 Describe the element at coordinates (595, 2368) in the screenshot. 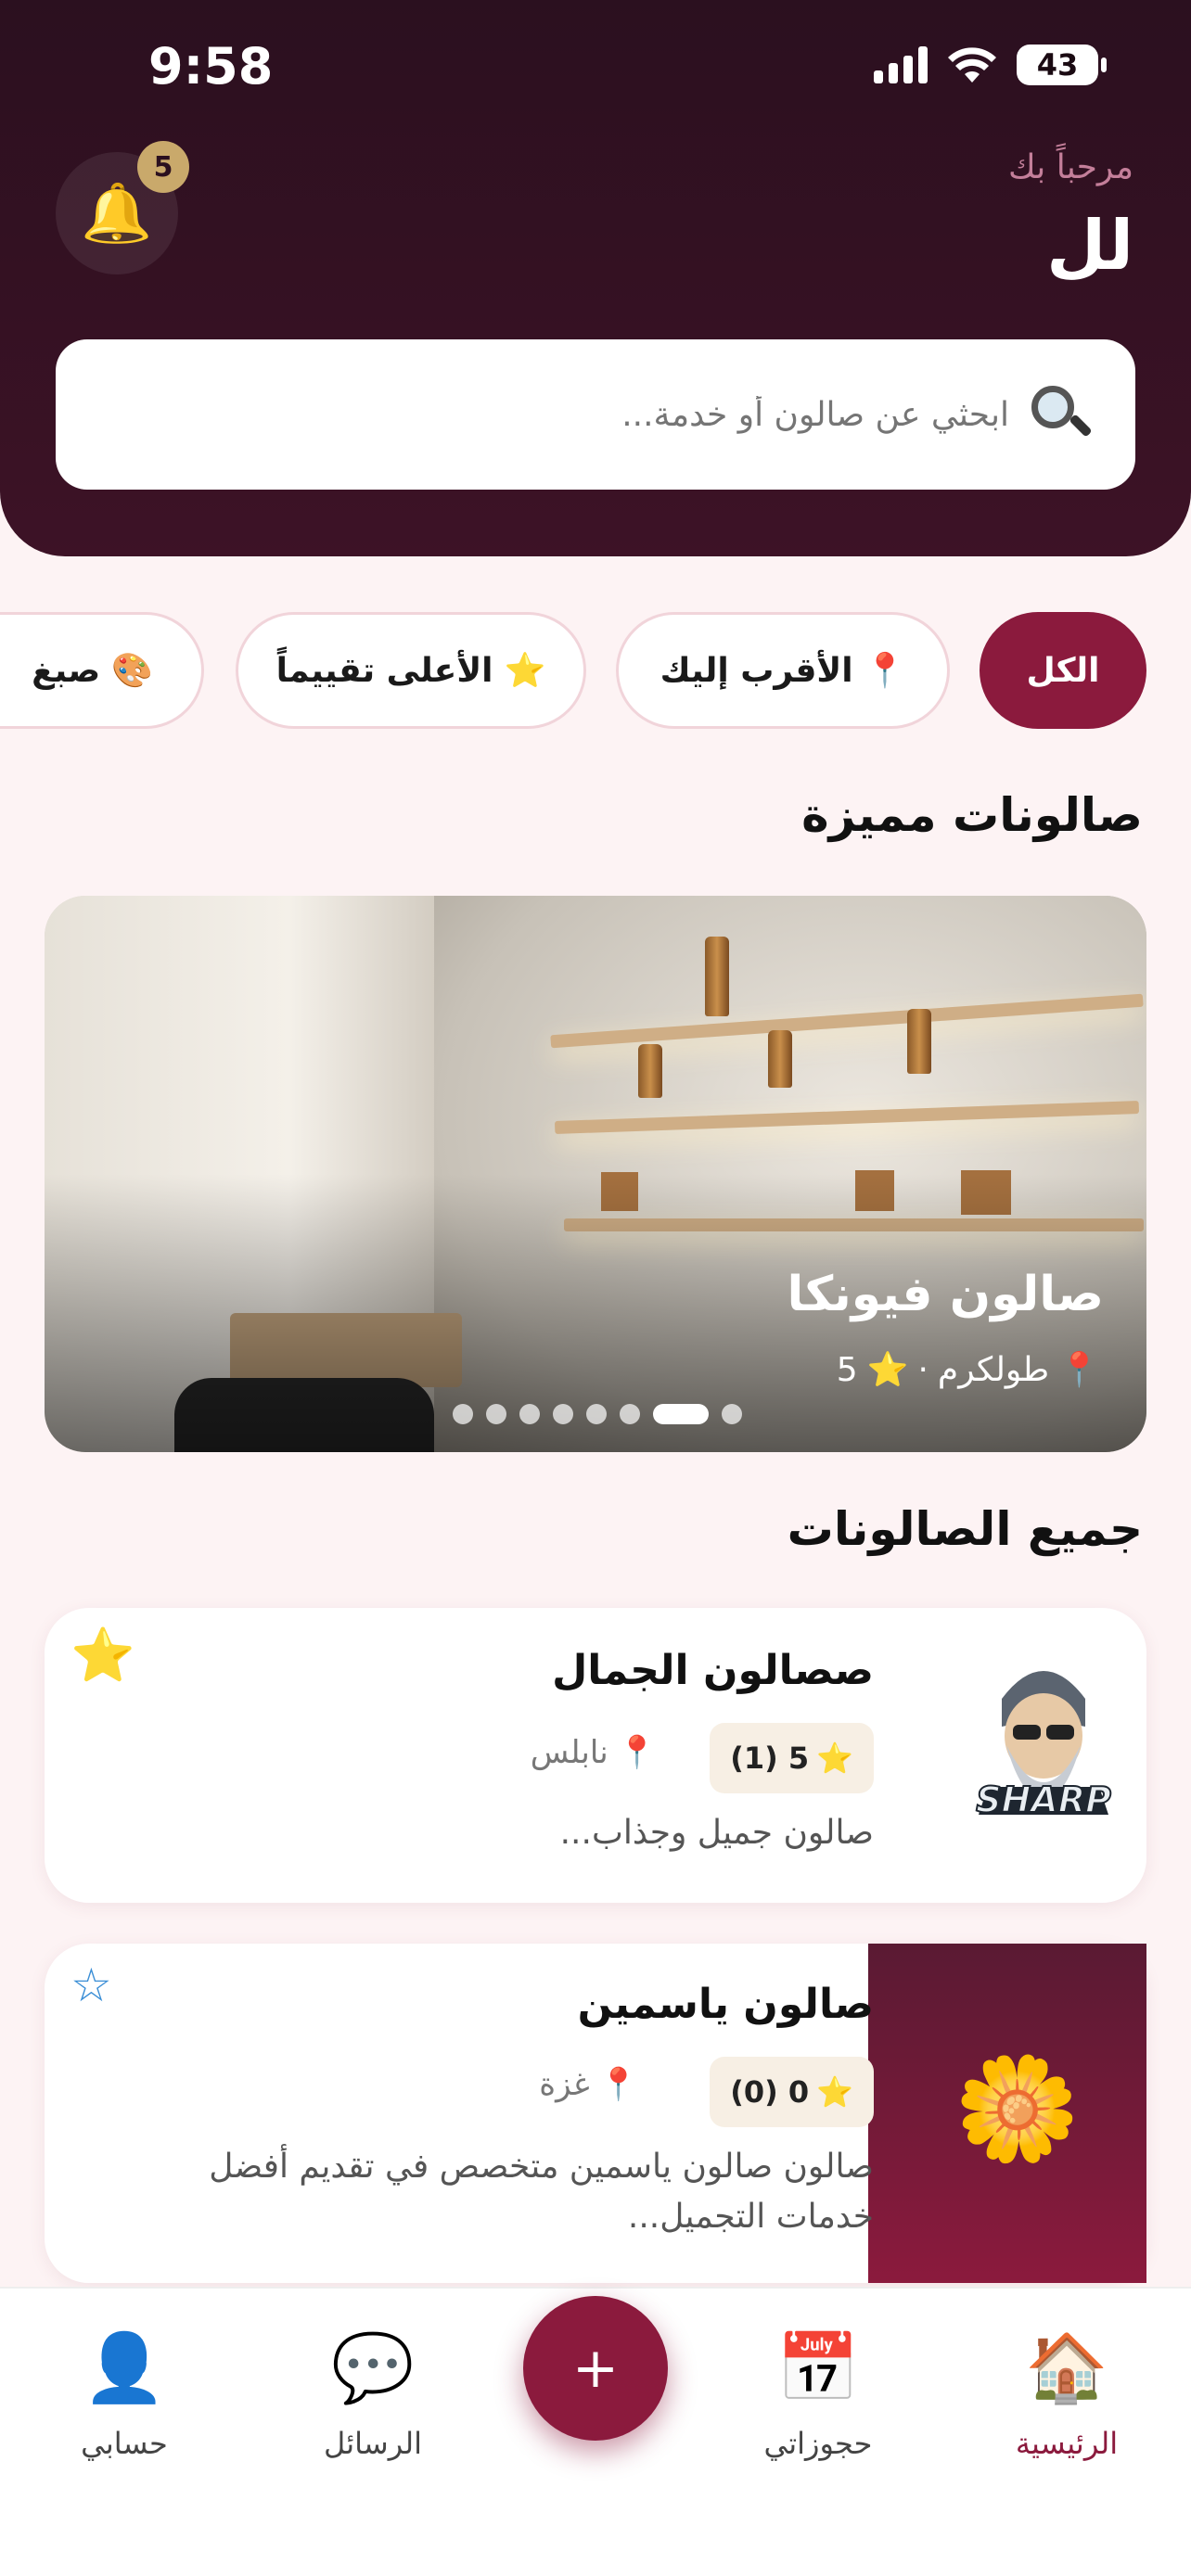

I see `add-button: +` at that location.